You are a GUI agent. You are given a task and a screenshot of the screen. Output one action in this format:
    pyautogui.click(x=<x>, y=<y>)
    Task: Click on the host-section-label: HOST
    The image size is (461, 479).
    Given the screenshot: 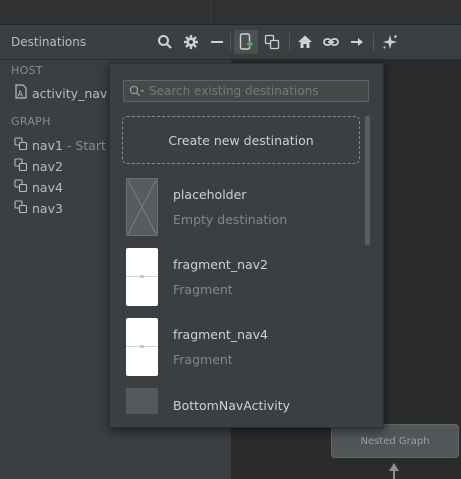 What is the action you would take?
    pyautogui.click(x=27, y=70)
    